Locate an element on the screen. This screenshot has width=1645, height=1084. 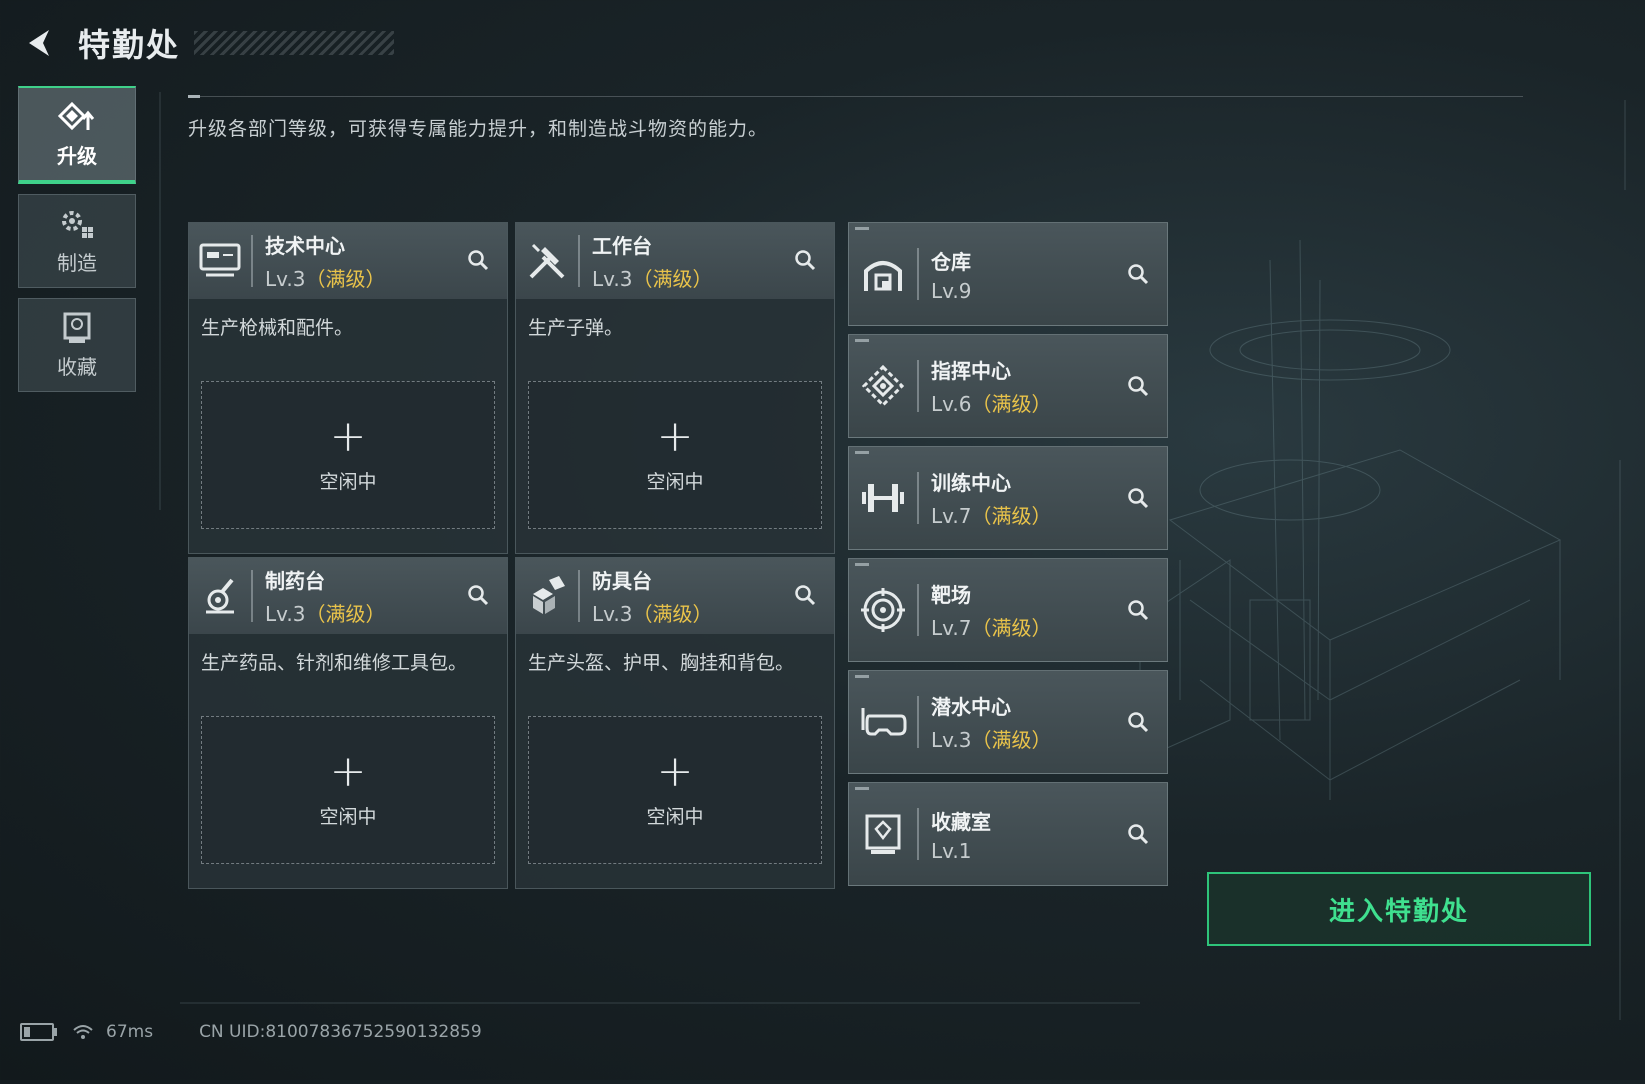
nav-item-collection: 收藏 is located at coordinates (77, 345).